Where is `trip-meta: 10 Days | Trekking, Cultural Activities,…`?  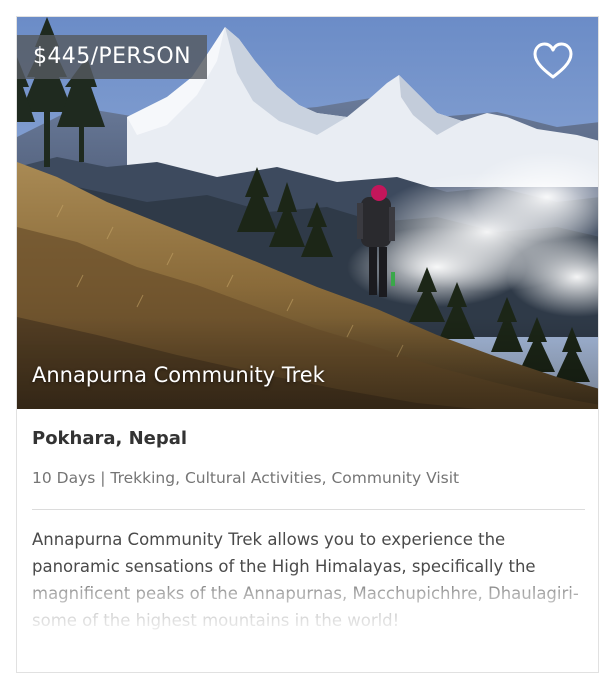
trip-meta: 10 Days | Trekking, Cultural Activities,… is located at coordinates (246, 478).